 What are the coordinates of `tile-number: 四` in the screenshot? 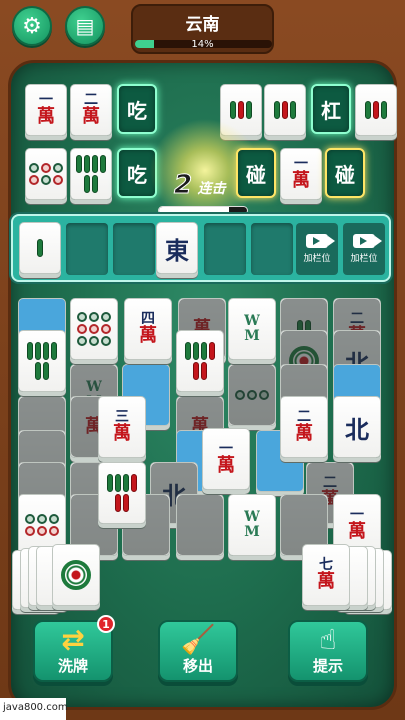 It's located at (148, 319).